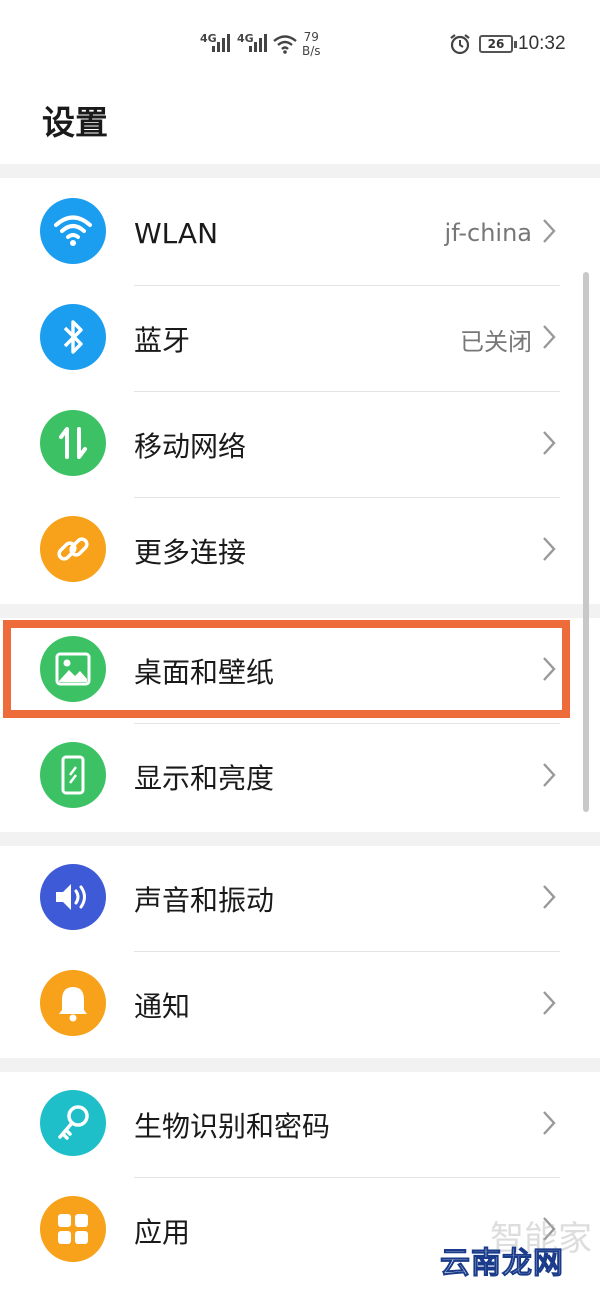  Describe the element at coordinates (460, 44) in the screenshot. I see `alarm-icon` at that location.